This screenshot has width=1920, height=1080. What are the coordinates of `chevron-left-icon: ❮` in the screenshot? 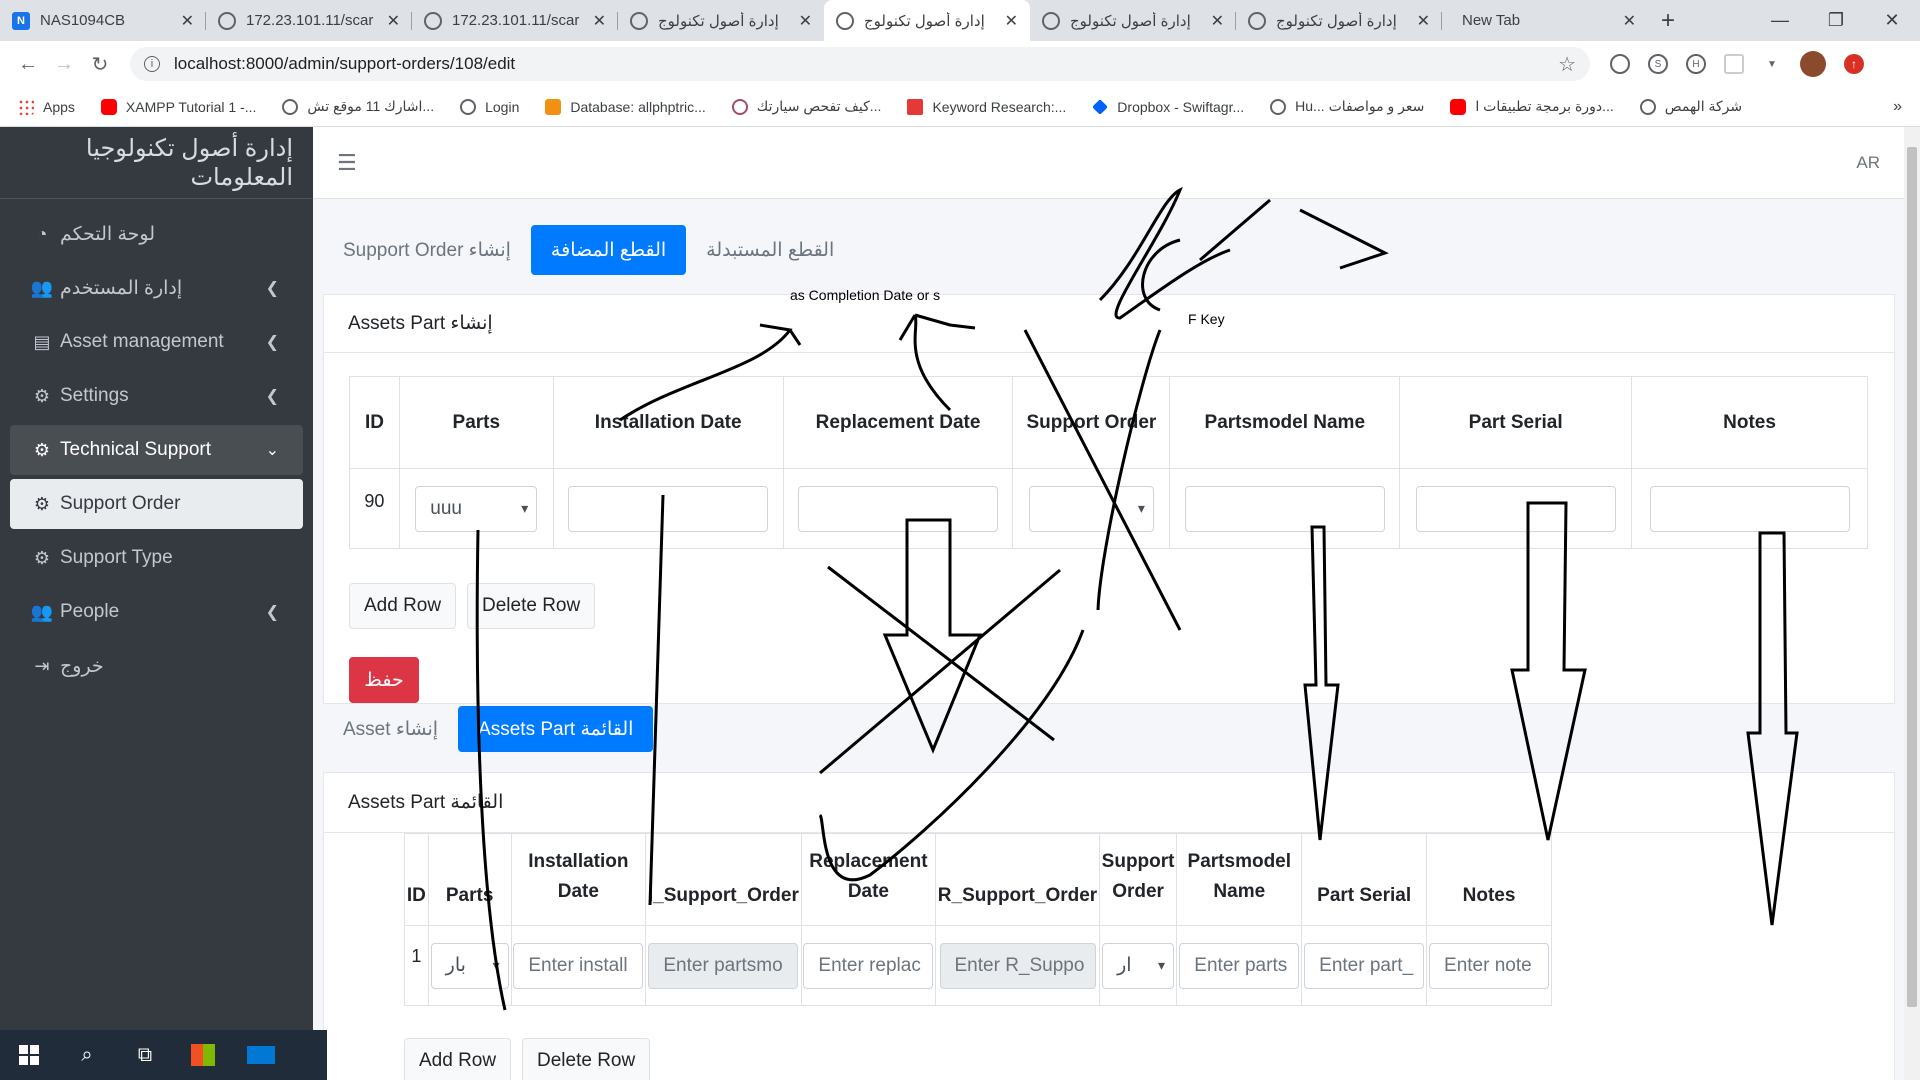 It's located at (272, 288).